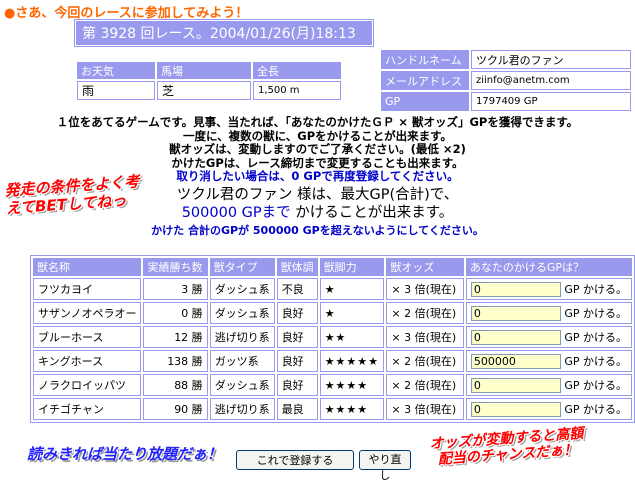 The height and width of the screenshot is (483, 635). Describe the element at coordinates (295, 460) in the screenshot. I see `register-button: これで登録する` at that location.